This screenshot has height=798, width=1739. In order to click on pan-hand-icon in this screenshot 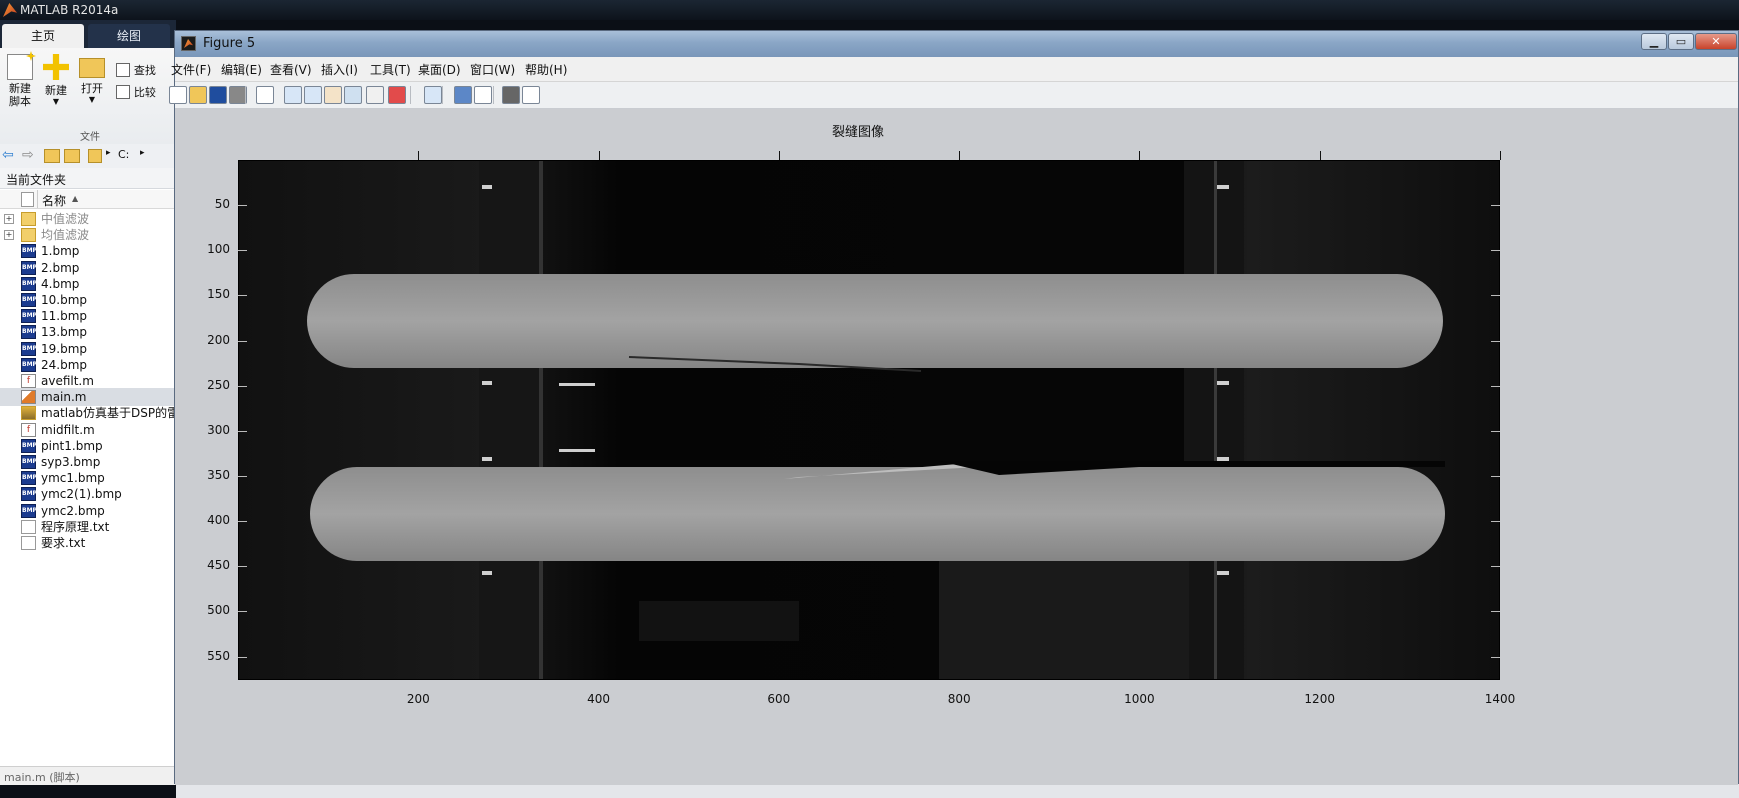, I will do `click(333, 95)`.